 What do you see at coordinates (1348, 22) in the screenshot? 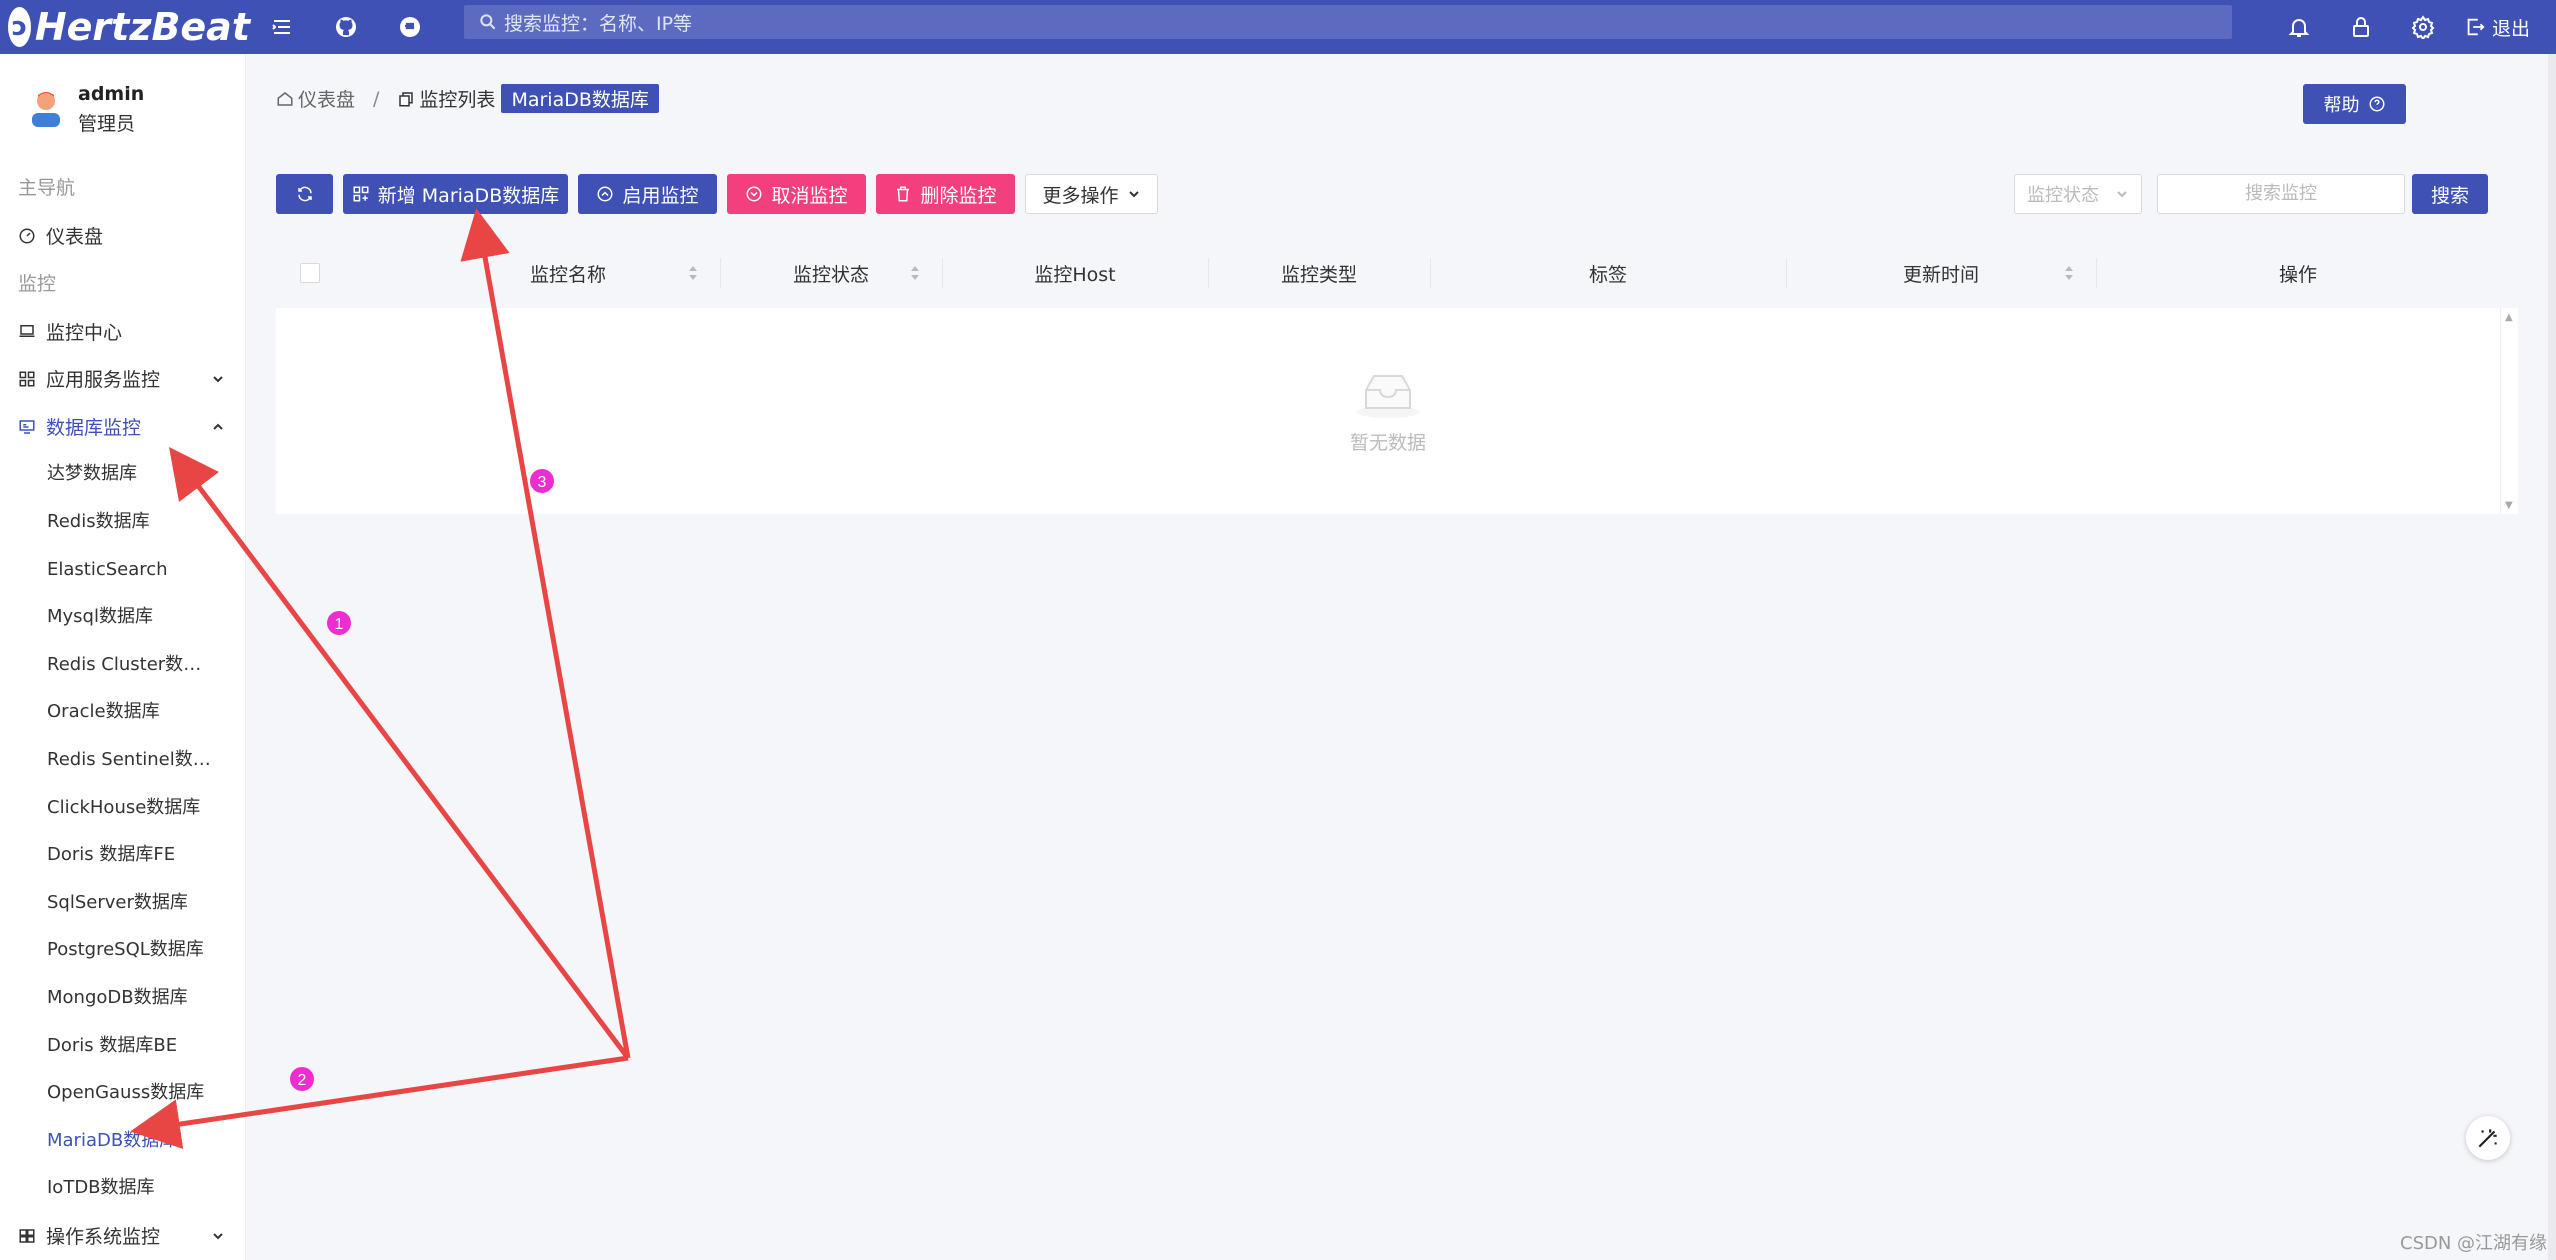
I see `global-search-input: 搜索监控：名称、IP等` at bounding box center [1348, 22].